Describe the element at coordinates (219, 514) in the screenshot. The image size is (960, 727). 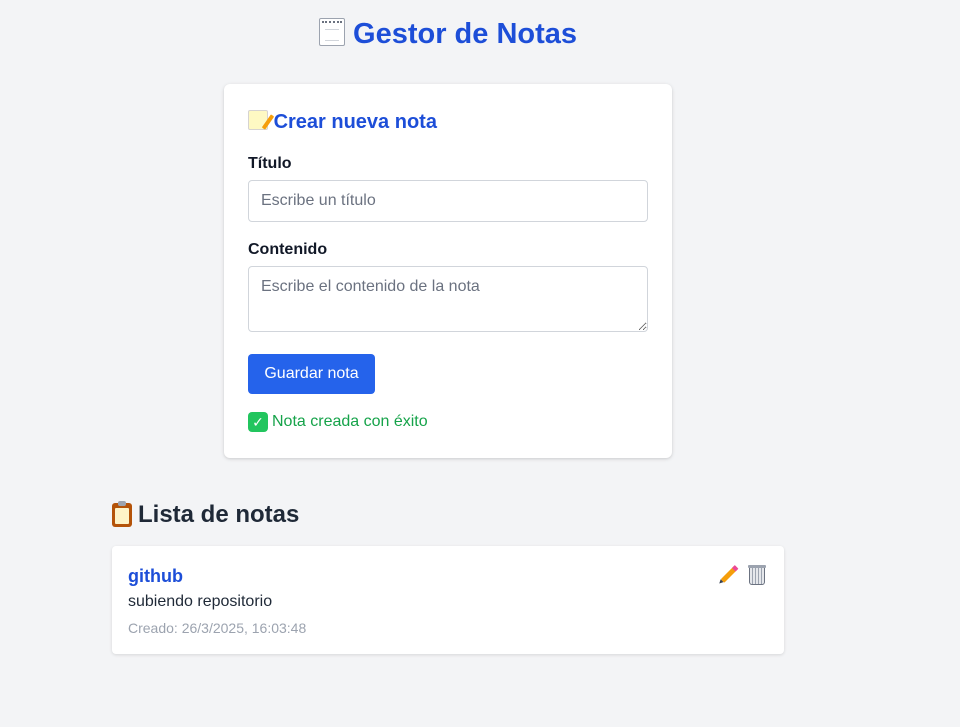
I see `notes-list-heading-text: Lista de notas` at that location.